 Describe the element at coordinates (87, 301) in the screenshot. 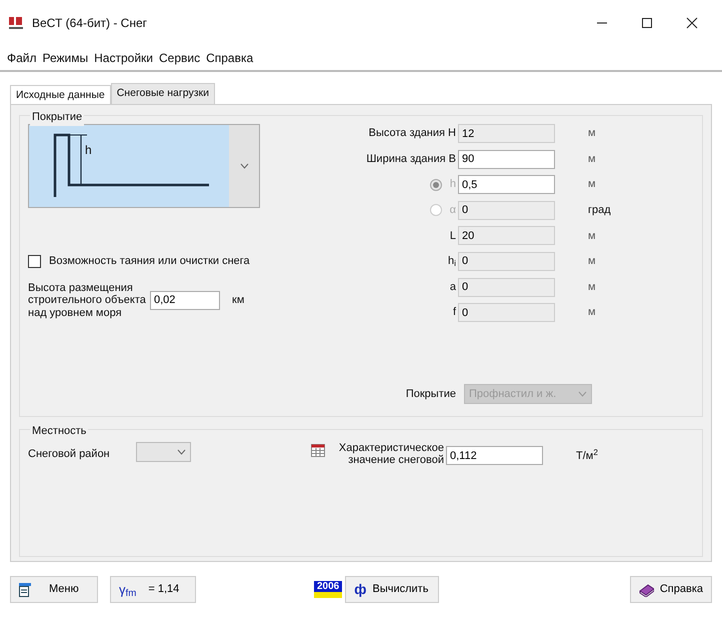

I see `field-label: Высота размещения строительного объекта над уровнем моря` at that location.